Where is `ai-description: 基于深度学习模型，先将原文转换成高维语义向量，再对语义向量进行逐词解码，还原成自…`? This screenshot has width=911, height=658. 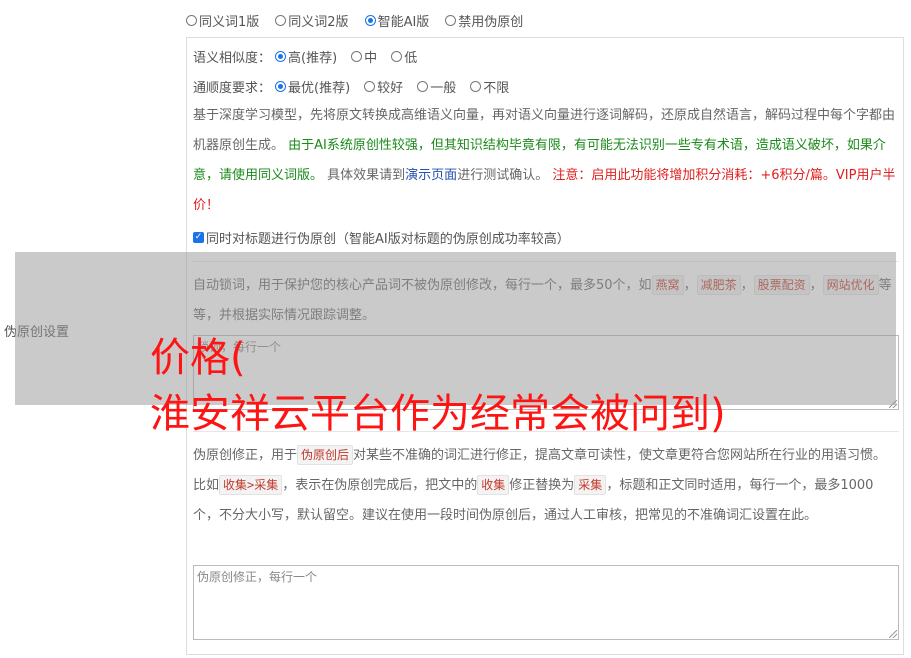
ai-description: 基于深度学习模型，先将原文转换成高维语义向量，再对语义向量进行逐词解码，还原成自… is located at coordinates (544, 160).